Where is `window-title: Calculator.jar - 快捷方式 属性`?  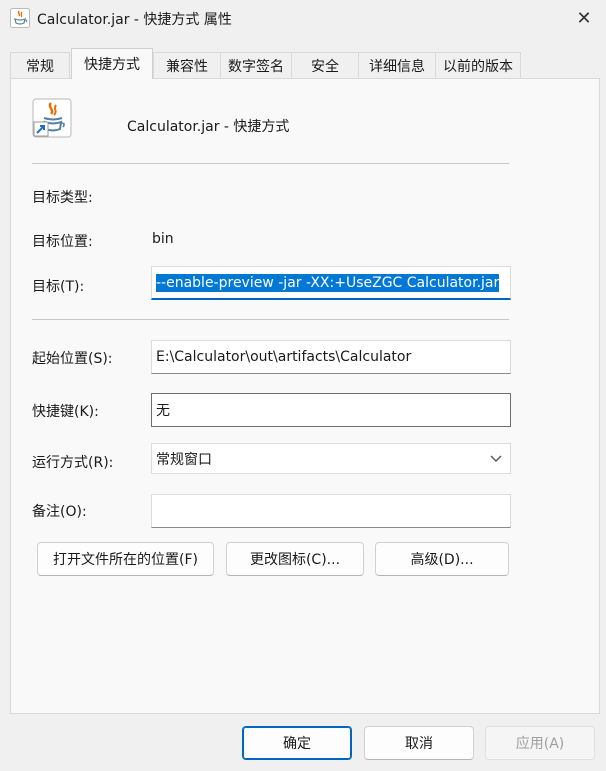 window-title: Calculator.jar - 快捷方式 属性 is located at coordinates (134, 20).